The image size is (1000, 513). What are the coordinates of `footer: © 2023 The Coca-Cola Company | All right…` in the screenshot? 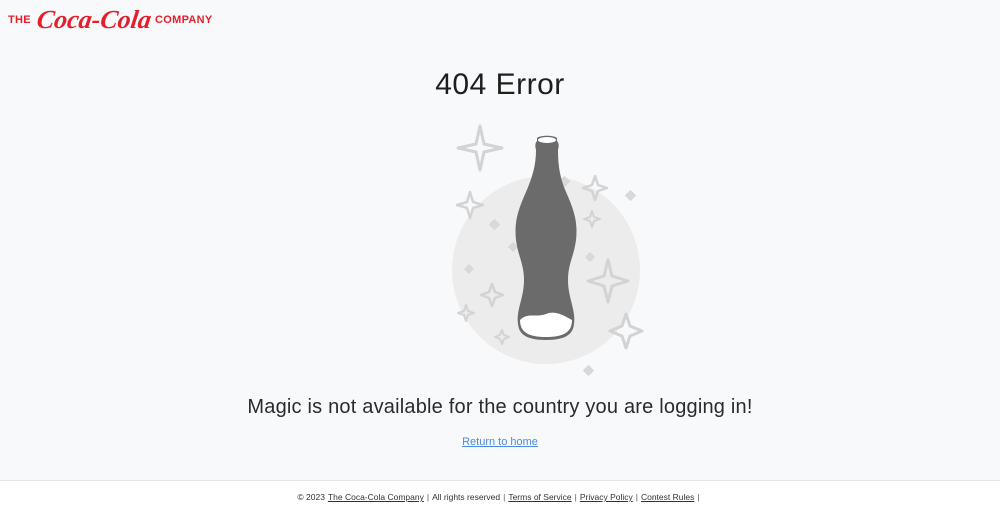 It's located at (500, 496).